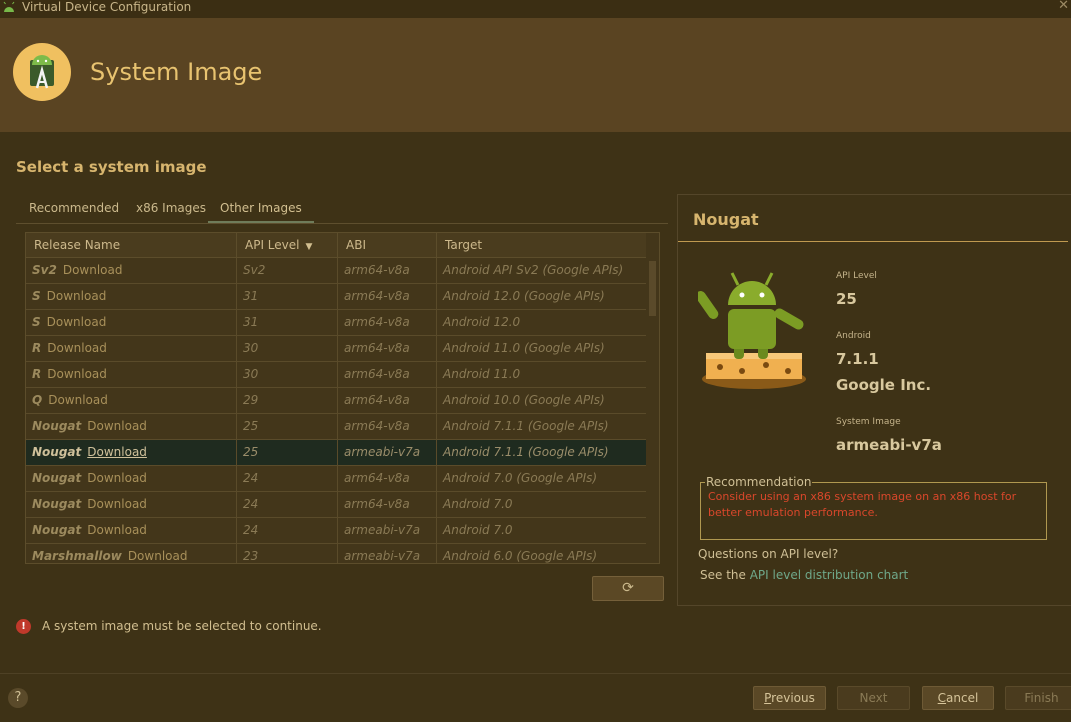 This screenshot has height=722, width=1071. I want to click on error-icon: !, so click(23, 626).